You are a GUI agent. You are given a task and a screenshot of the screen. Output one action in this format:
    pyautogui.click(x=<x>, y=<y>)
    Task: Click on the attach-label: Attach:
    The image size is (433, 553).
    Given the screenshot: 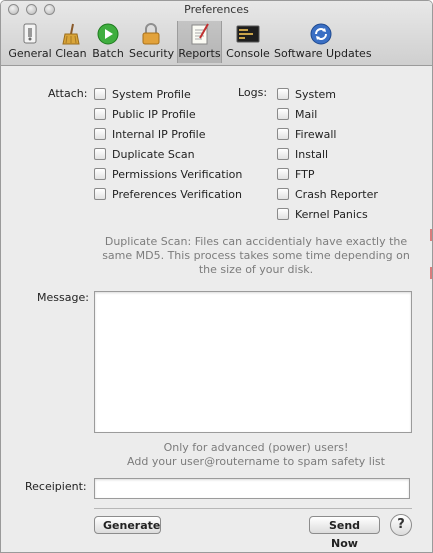 What is the action you would take?
    pyautogui.click(x=68, y=93)
    